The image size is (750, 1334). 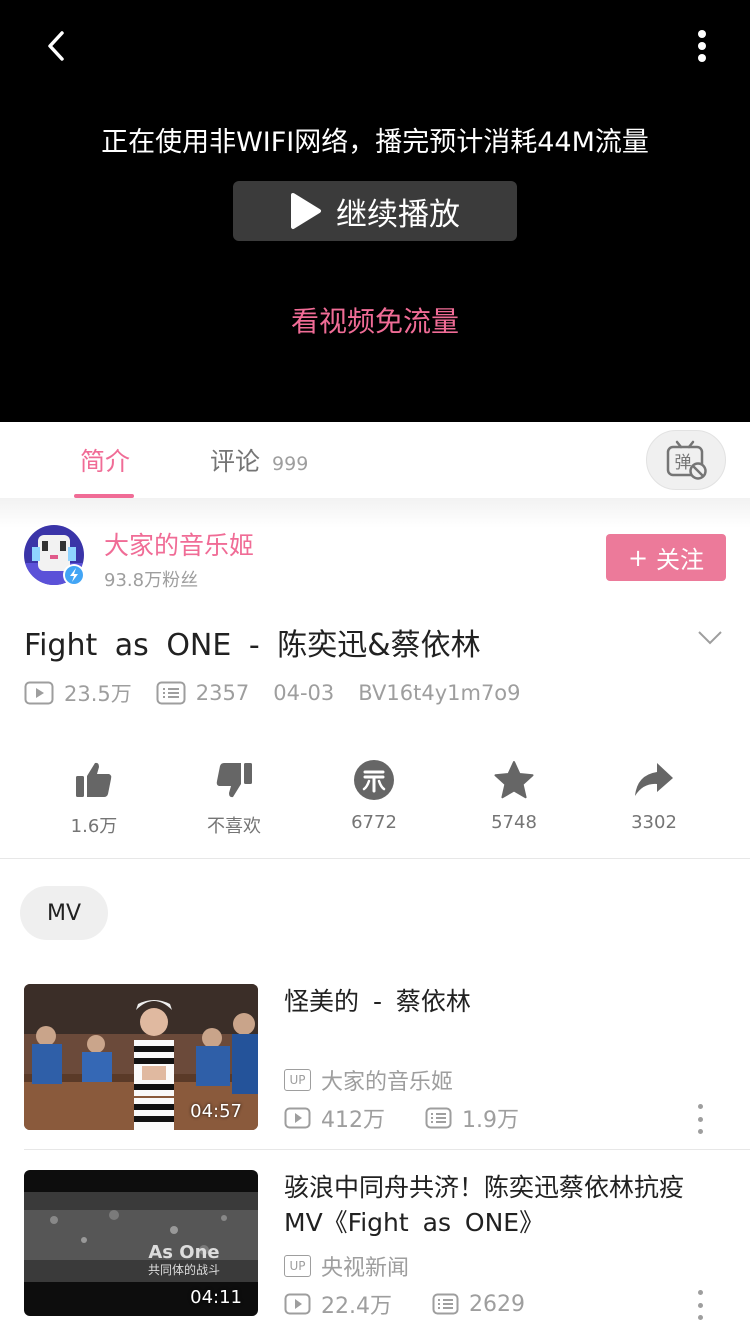 What do you see at coordinates (98, 694) in the screenshot?
I see `view-count: 23.5万` at bounding box center [98, 694].